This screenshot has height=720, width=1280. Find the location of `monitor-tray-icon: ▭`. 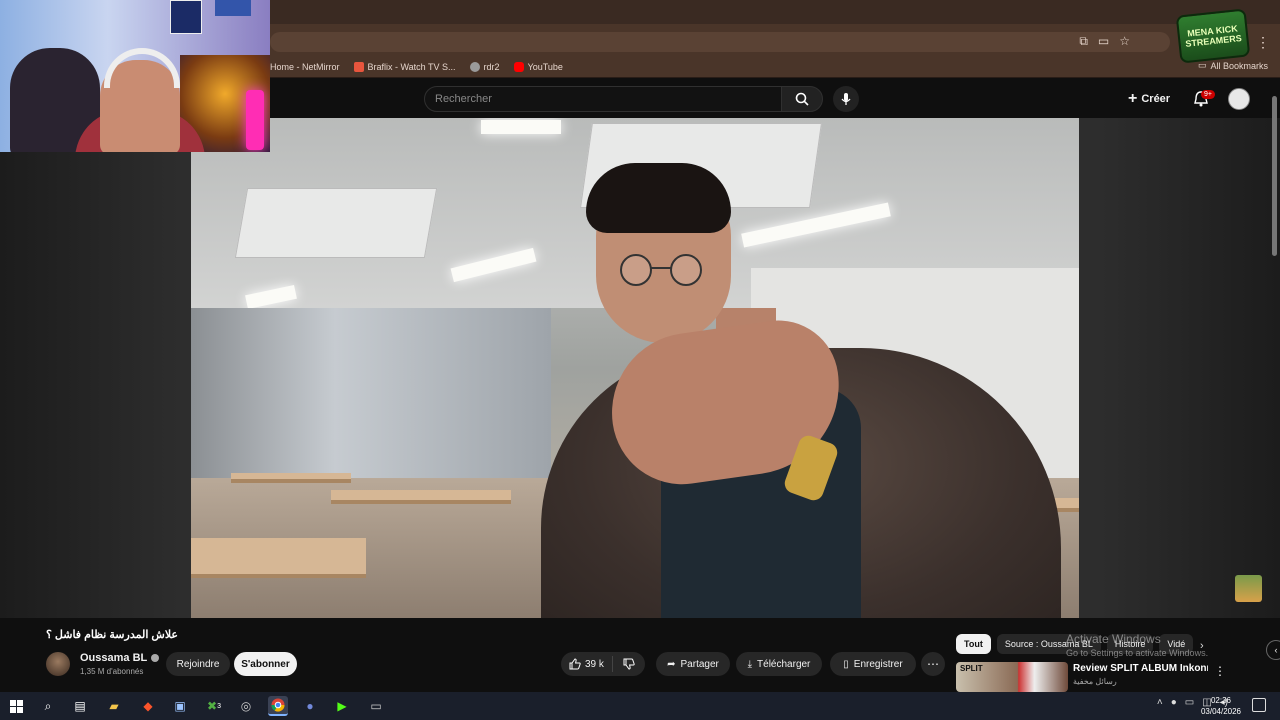

monitor-tray-icon: ▭ is located at coordinates (1189, 702).